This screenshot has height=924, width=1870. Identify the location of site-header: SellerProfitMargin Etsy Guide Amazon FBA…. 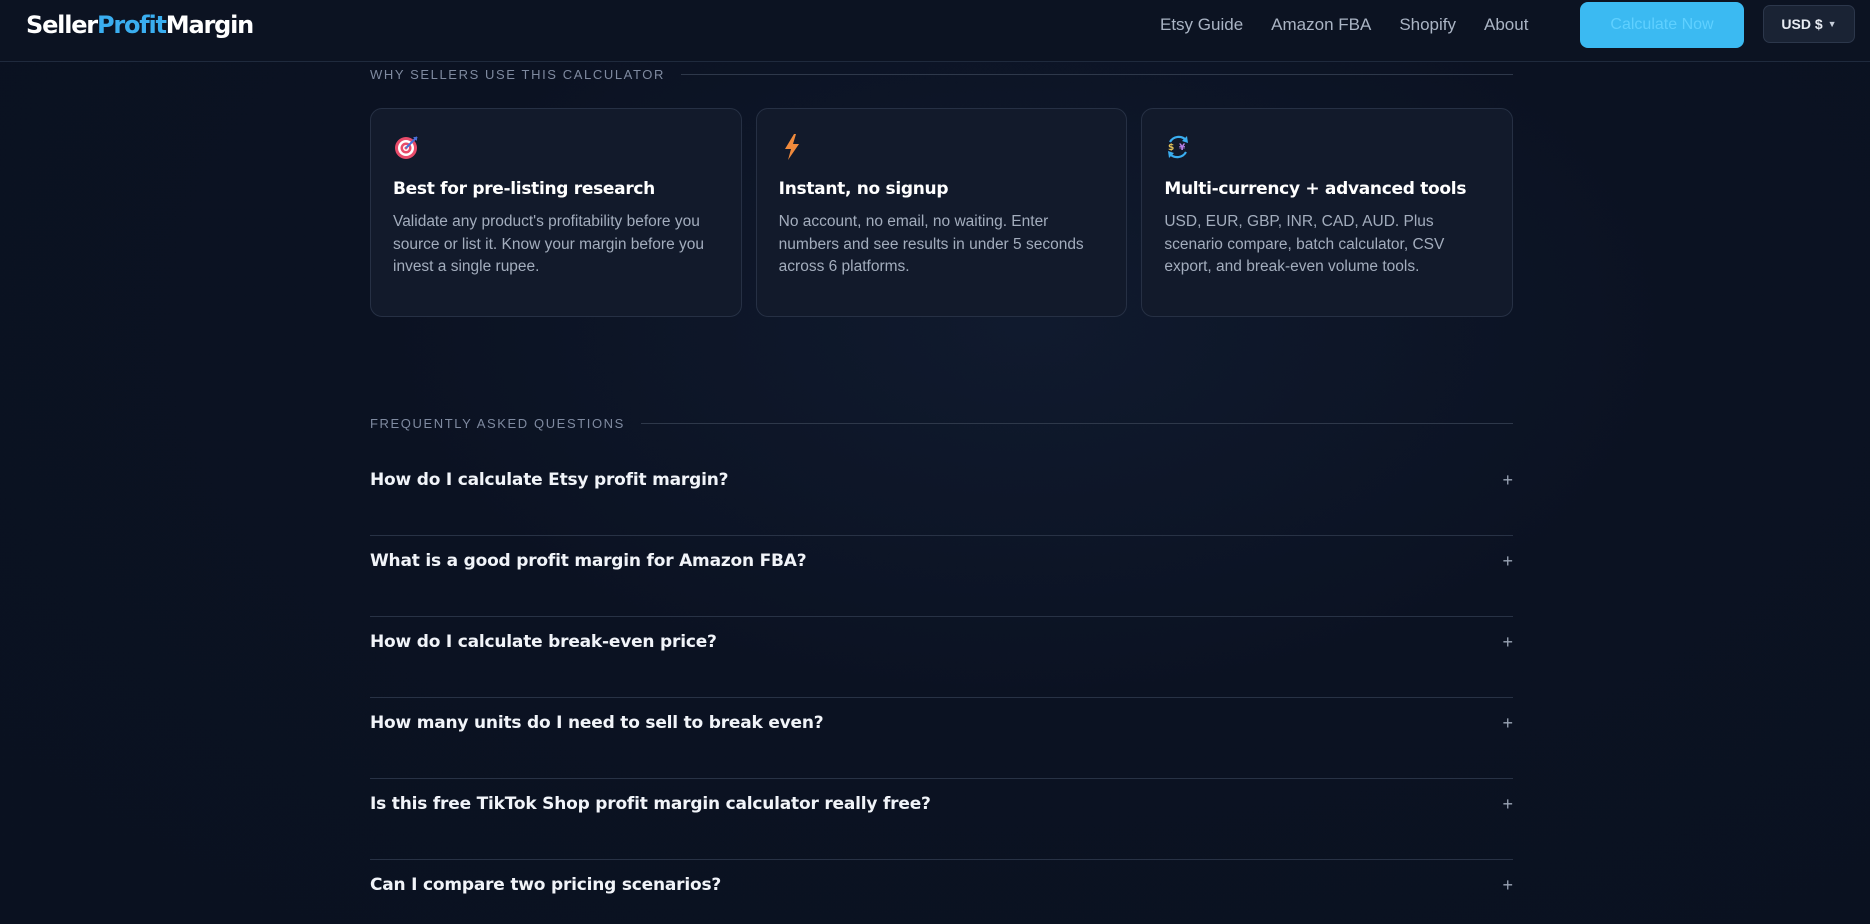
(935, 31).